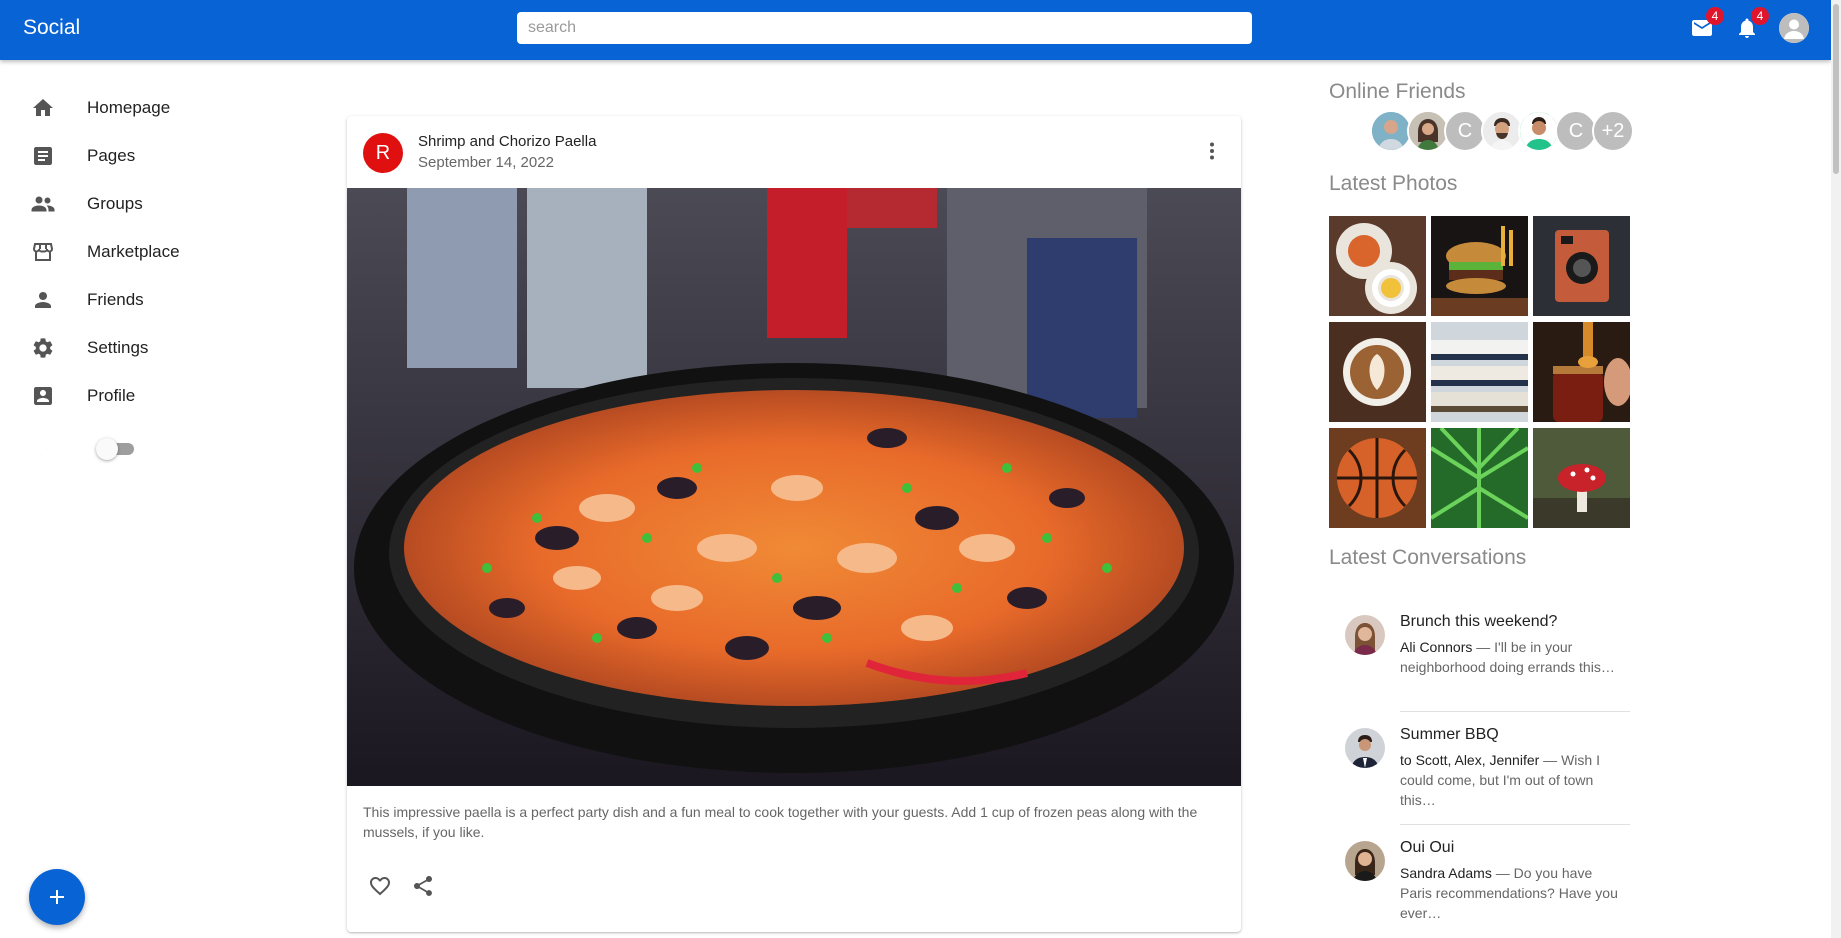  I want to click on conversation-title: Oui Oui, so click(1427, 847).